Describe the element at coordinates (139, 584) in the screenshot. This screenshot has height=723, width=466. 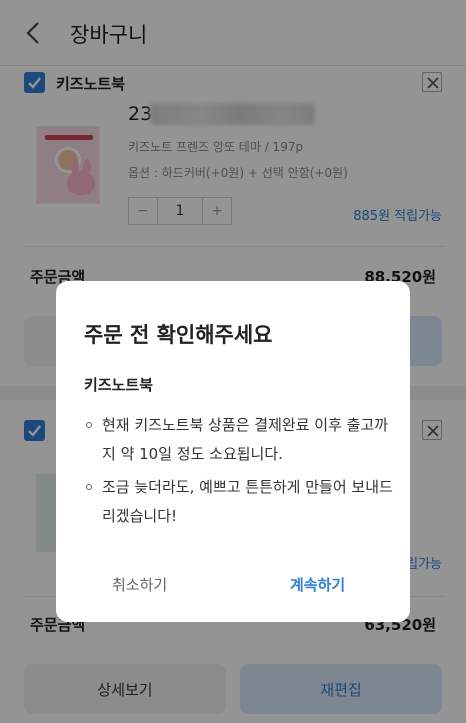
I see `cancel-button: 취소하기` at that location.